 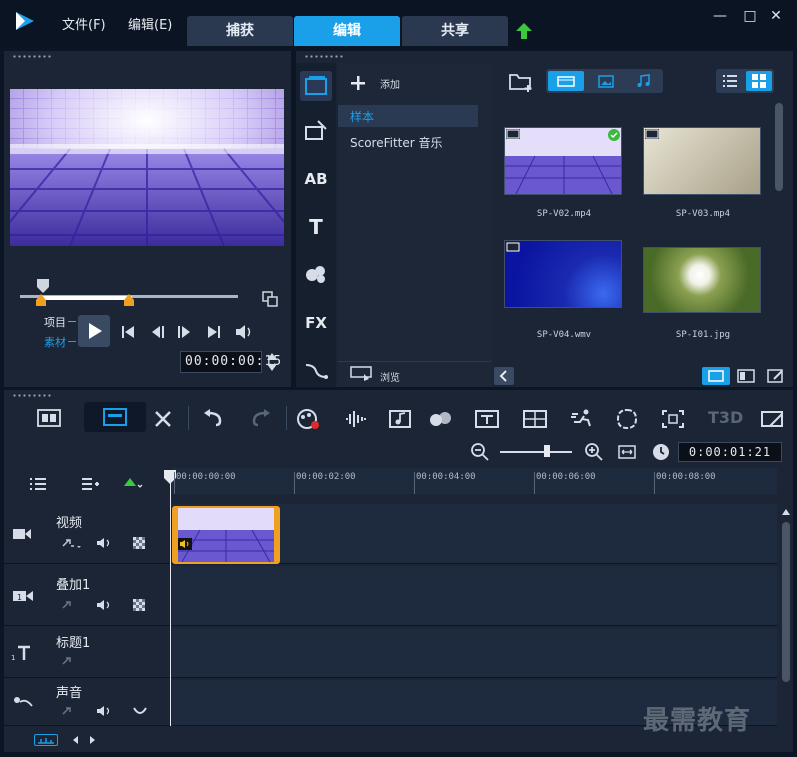 What do you see at coordinates (773, 419) in the screenshot?
I see `split-screen-icon` at bounding box center [773, 419].